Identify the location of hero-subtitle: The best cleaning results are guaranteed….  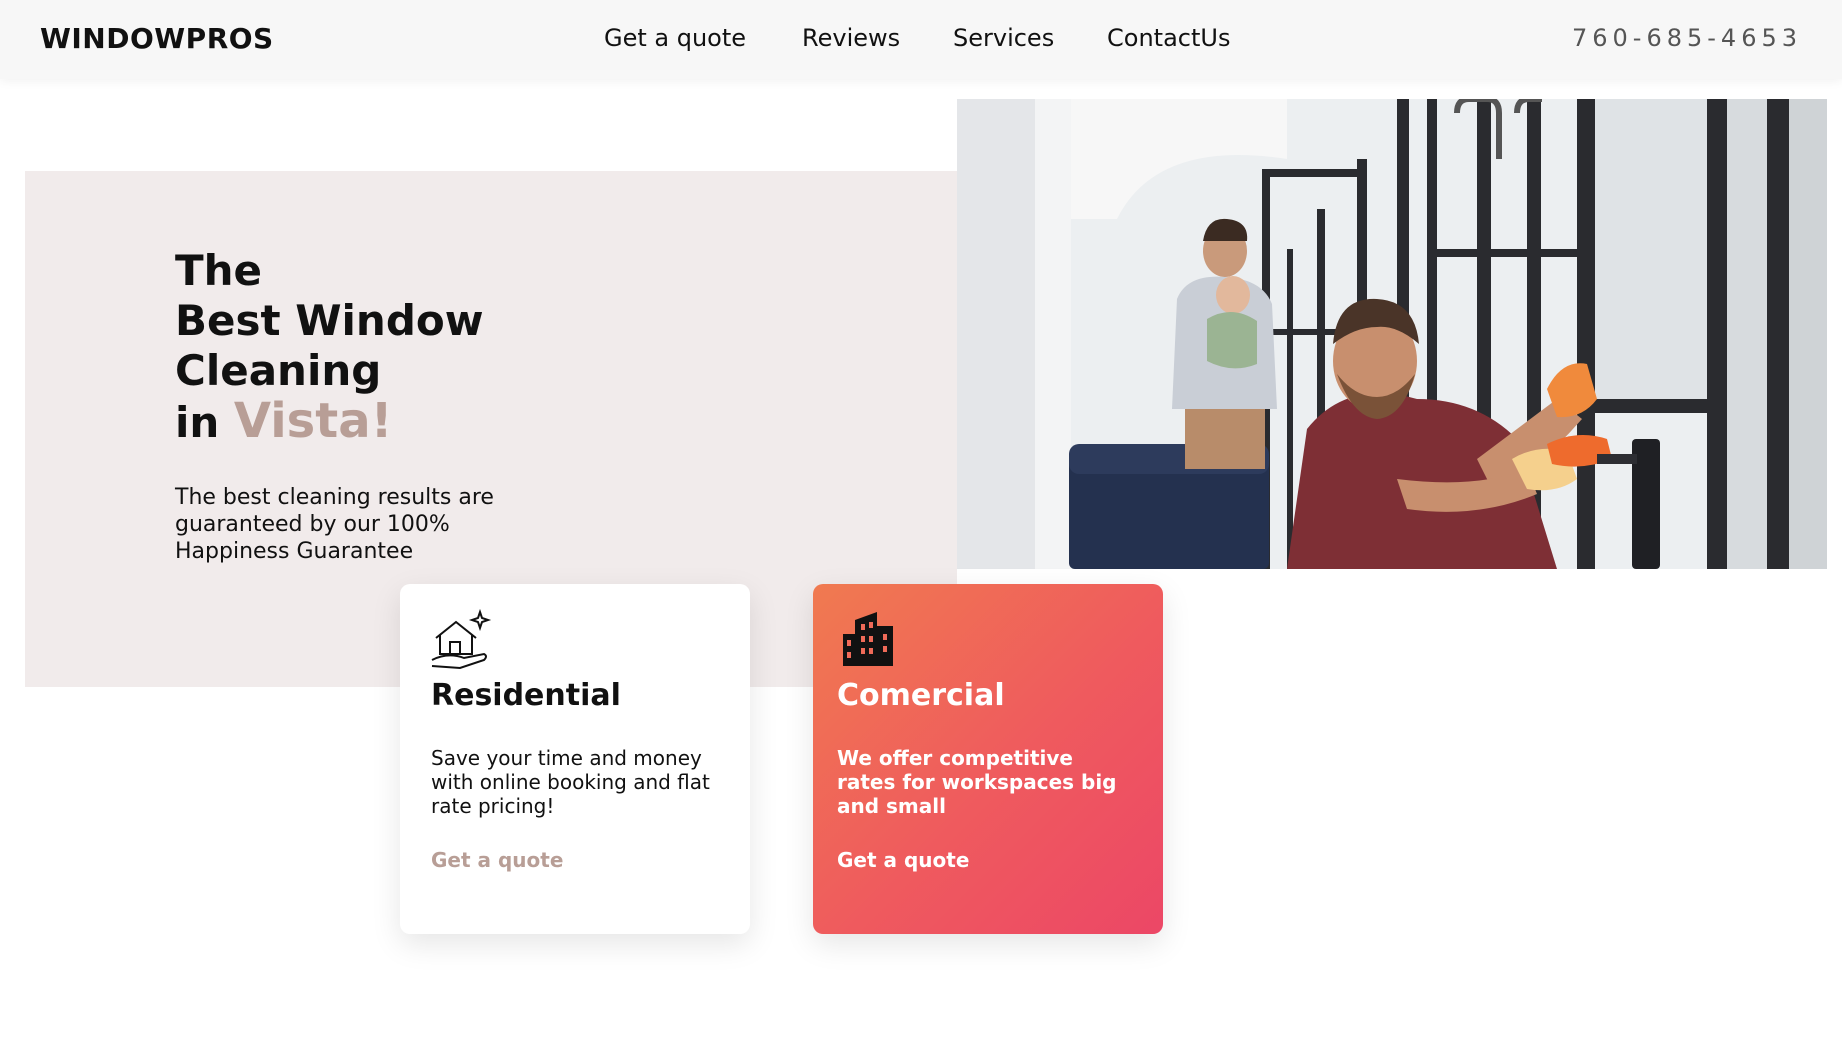
(334, 524).